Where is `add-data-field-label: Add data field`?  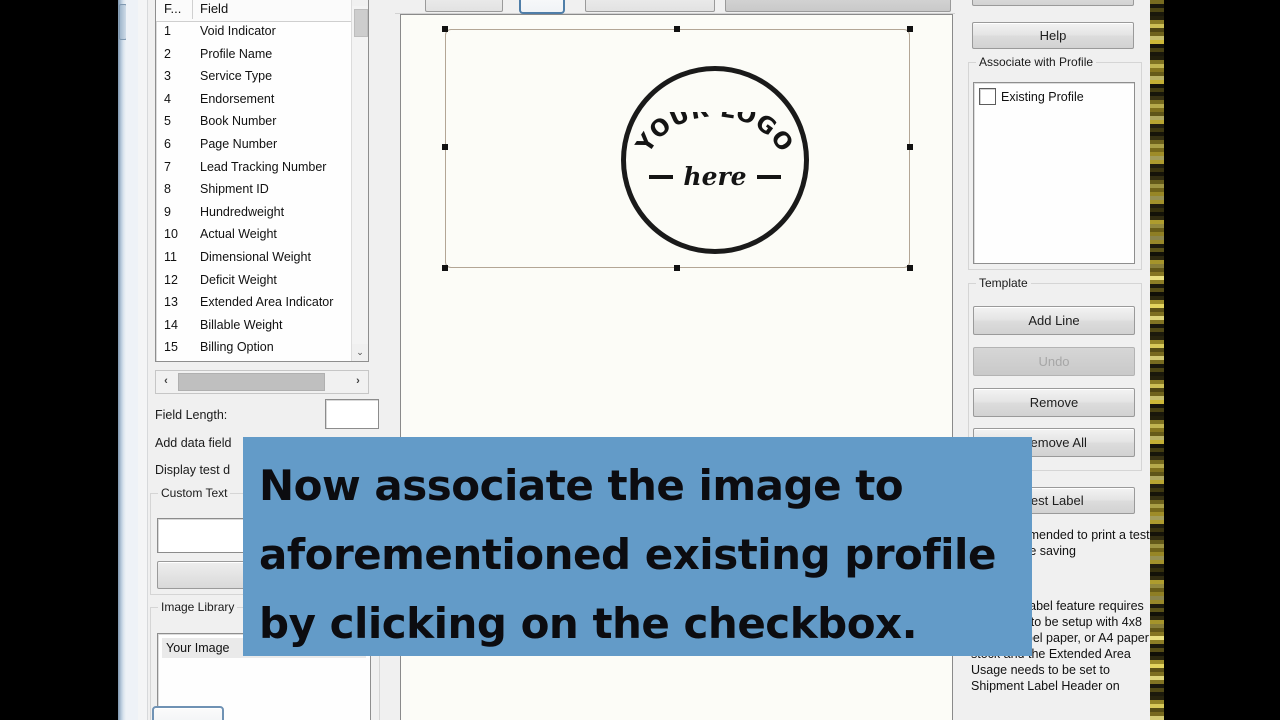
add-data-field-label: Add data field is located at coordinates (193, 443).